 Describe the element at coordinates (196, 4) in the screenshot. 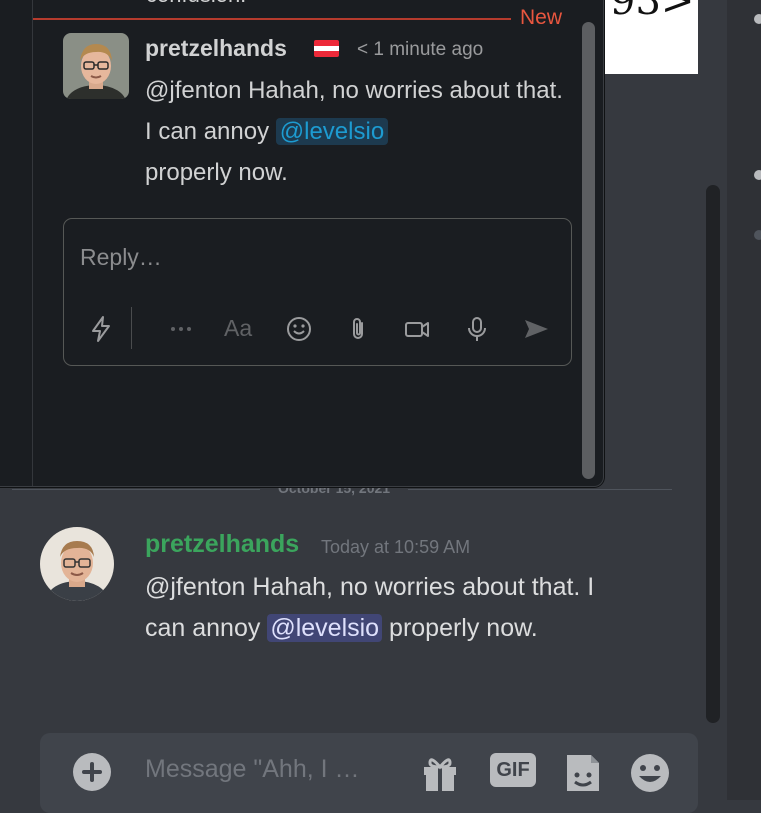

I see `previous-message-text: confusion.` at that location.